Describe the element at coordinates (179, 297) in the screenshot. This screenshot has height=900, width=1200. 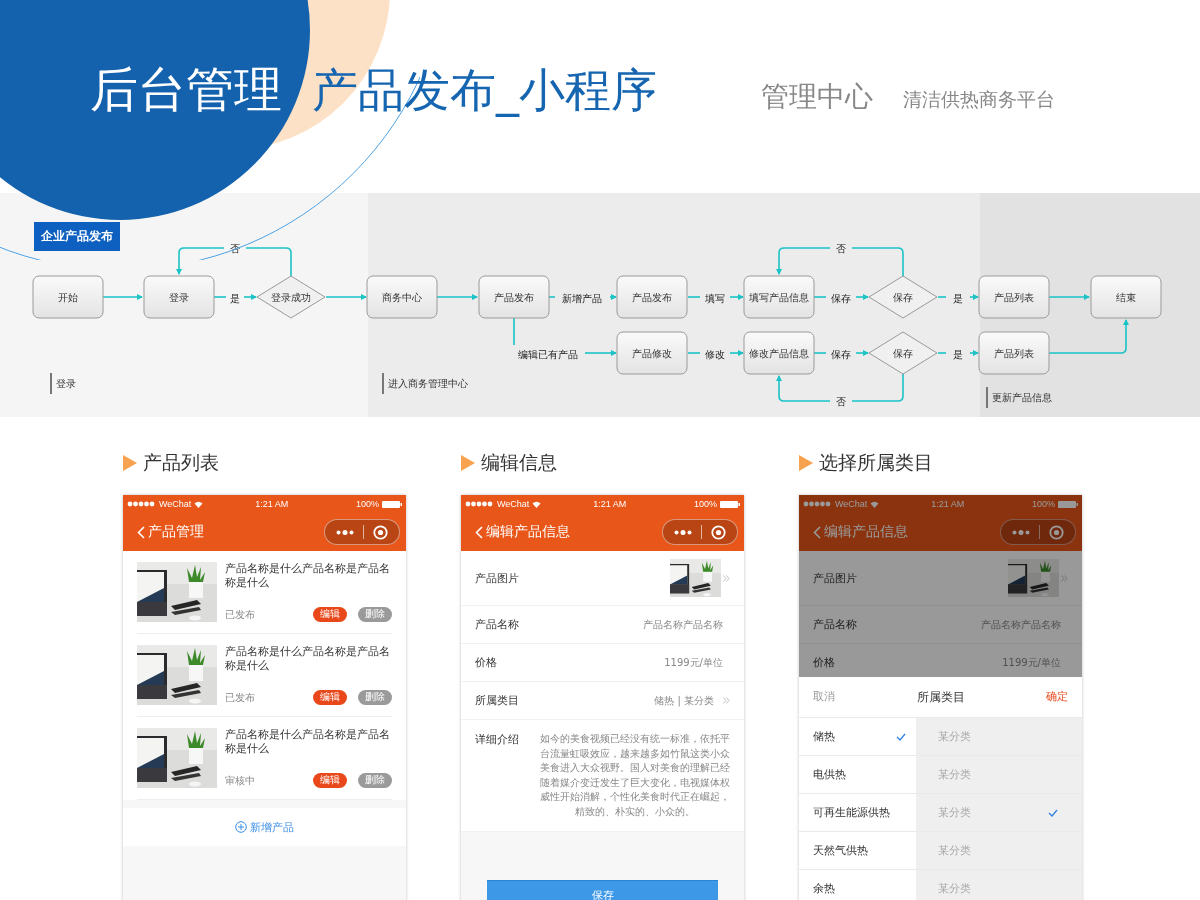
I see `process-node: 登录` at that location.